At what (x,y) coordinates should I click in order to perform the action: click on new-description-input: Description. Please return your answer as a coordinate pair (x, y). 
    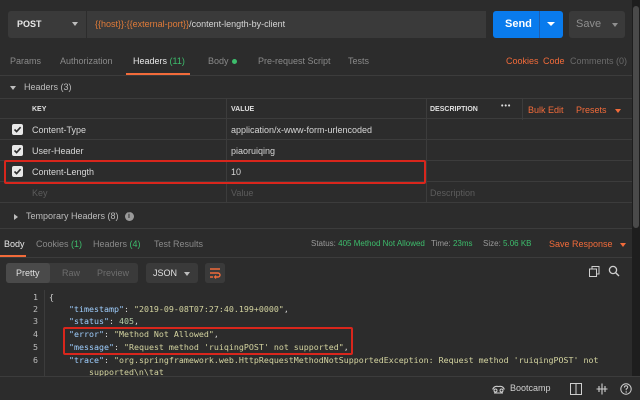
    Looking at the image, I should click on (452, 192).